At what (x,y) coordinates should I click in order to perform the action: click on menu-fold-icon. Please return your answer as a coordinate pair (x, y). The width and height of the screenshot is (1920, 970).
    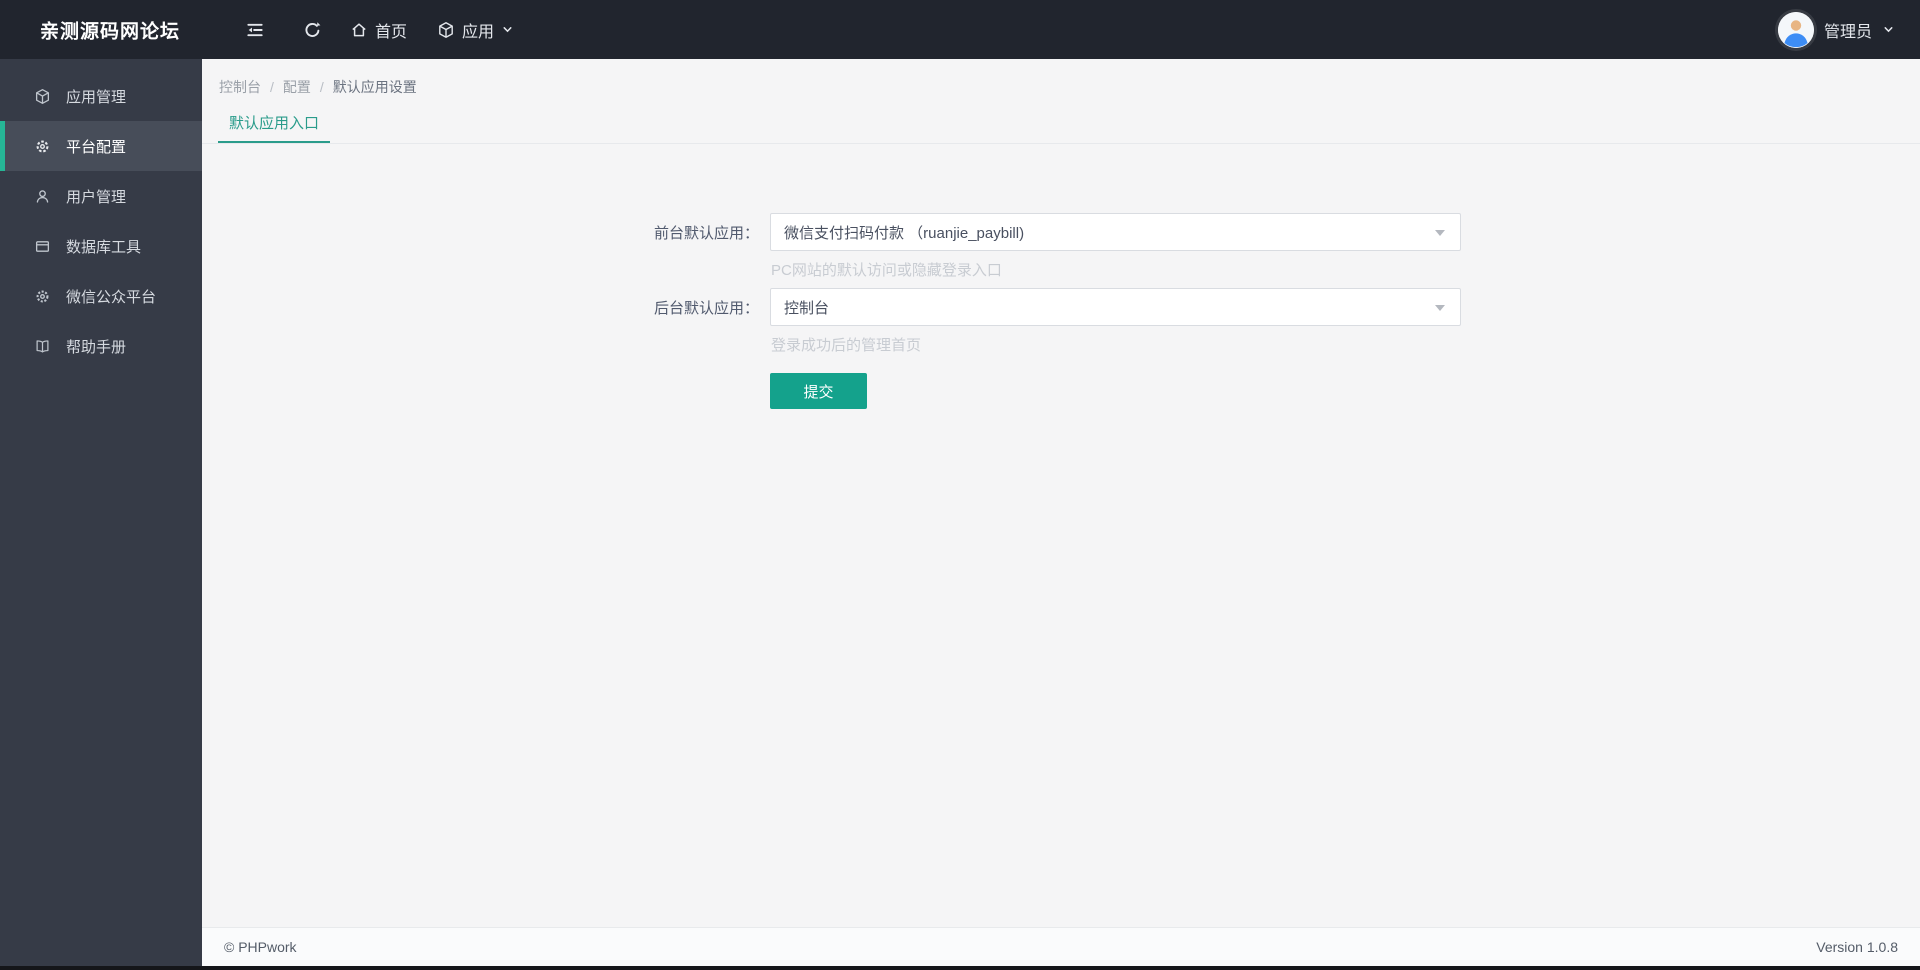
    Looking at the image, I should click on (255, 30).